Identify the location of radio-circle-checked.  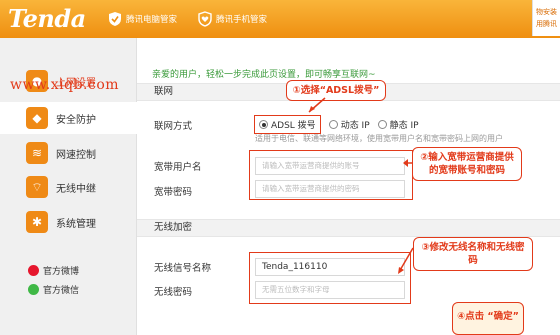
(263, 124).